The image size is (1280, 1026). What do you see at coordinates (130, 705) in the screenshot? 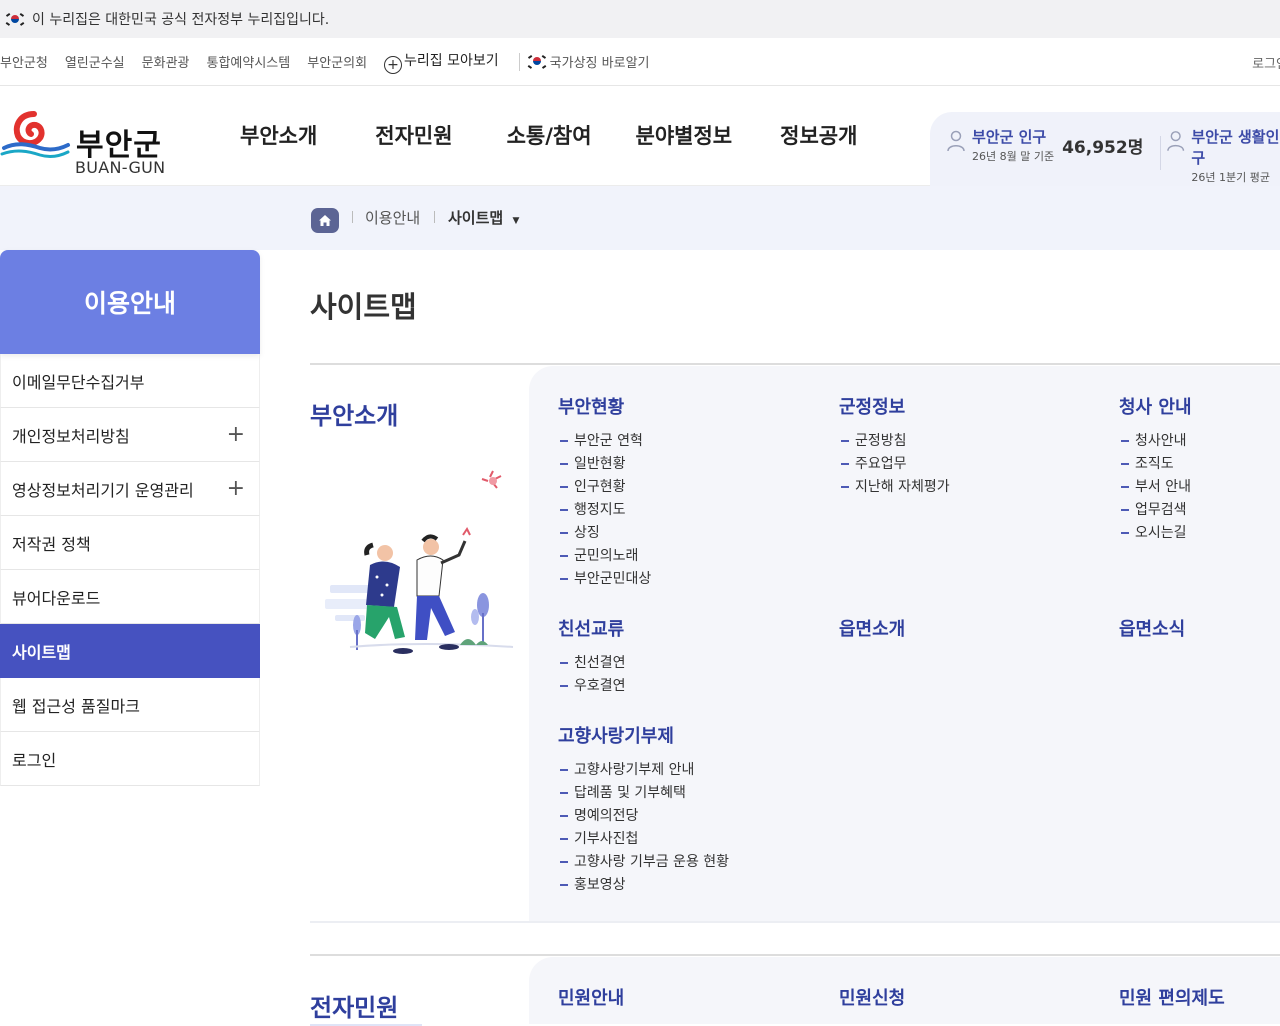
I see `sidebar-item-accessibility-mark: 웹 접근성 품질마크` at bounding box center [130, 705].